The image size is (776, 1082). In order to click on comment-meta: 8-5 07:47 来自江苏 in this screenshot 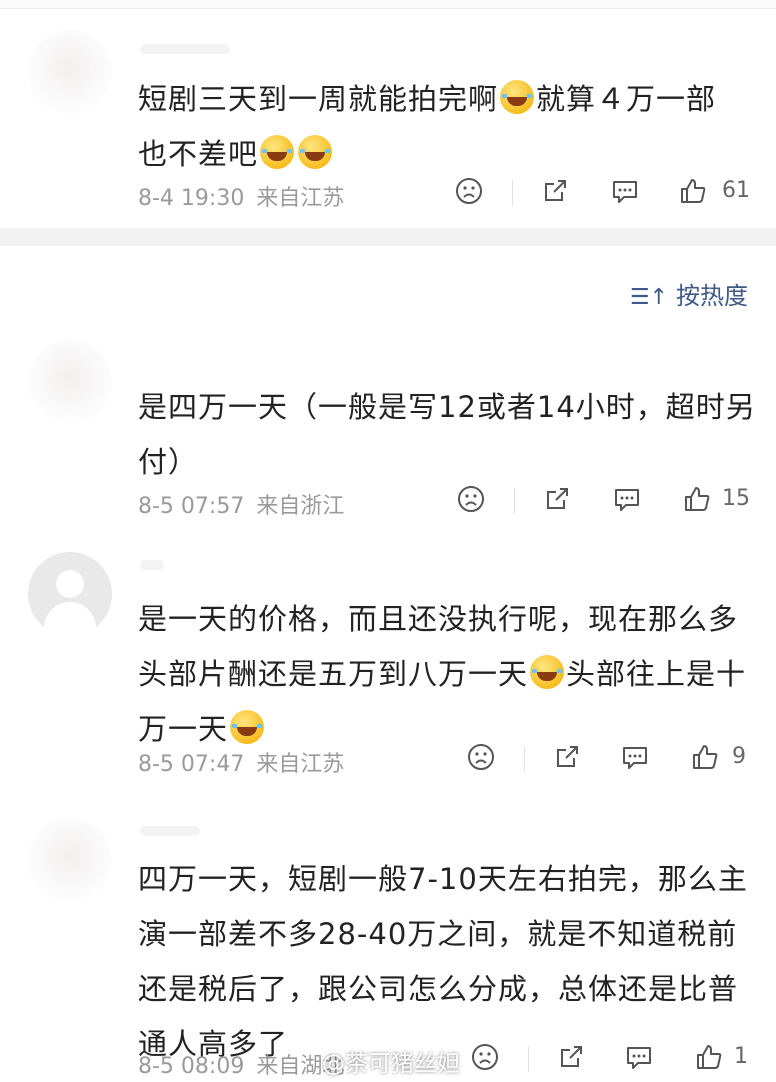, I will do `click(241, 762)`.